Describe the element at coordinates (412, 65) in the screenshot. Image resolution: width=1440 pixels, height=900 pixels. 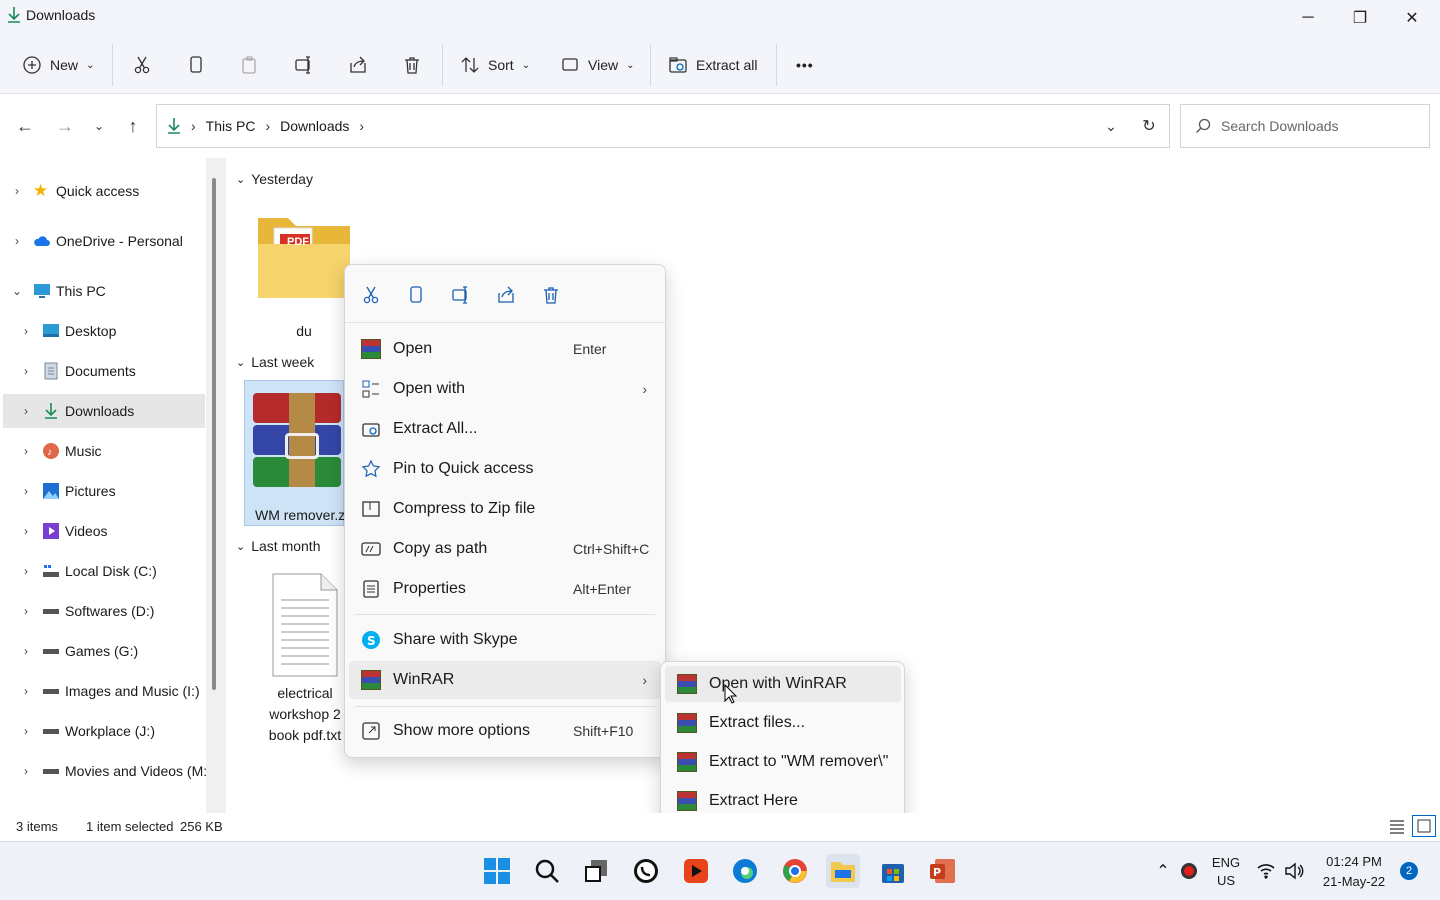
I see `delete-button` at that location.